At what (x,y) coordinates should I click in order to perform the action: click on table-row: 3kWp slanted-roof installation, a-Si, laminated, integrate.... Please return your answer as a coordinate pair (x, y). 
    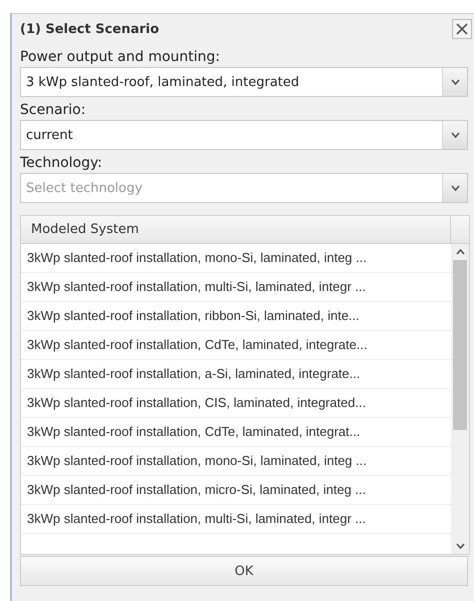
    Looking at the image, I should click on (236, 374).